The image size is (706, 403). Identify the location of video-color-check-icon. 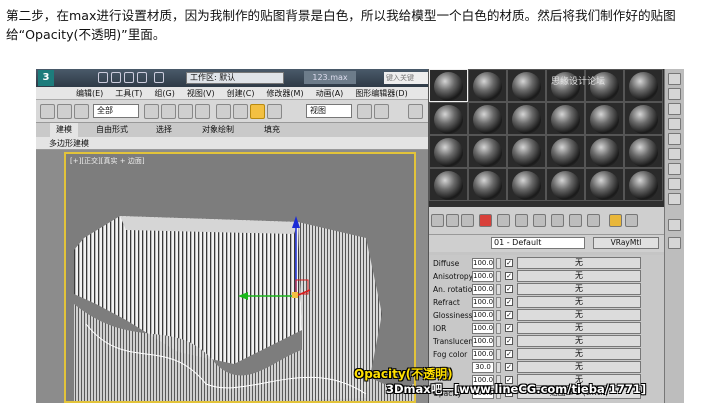
(674, 139).